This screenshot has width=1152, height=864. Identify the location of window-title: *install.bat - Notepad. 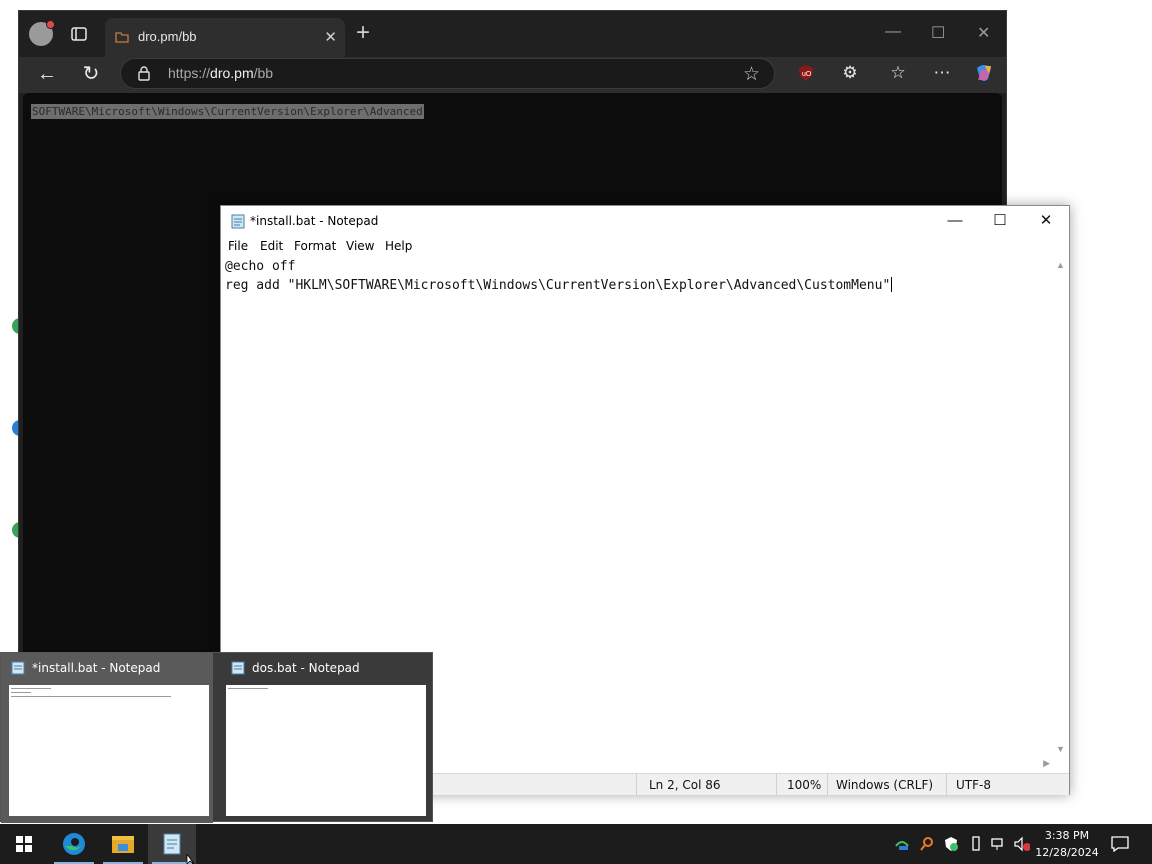
(314, 221).